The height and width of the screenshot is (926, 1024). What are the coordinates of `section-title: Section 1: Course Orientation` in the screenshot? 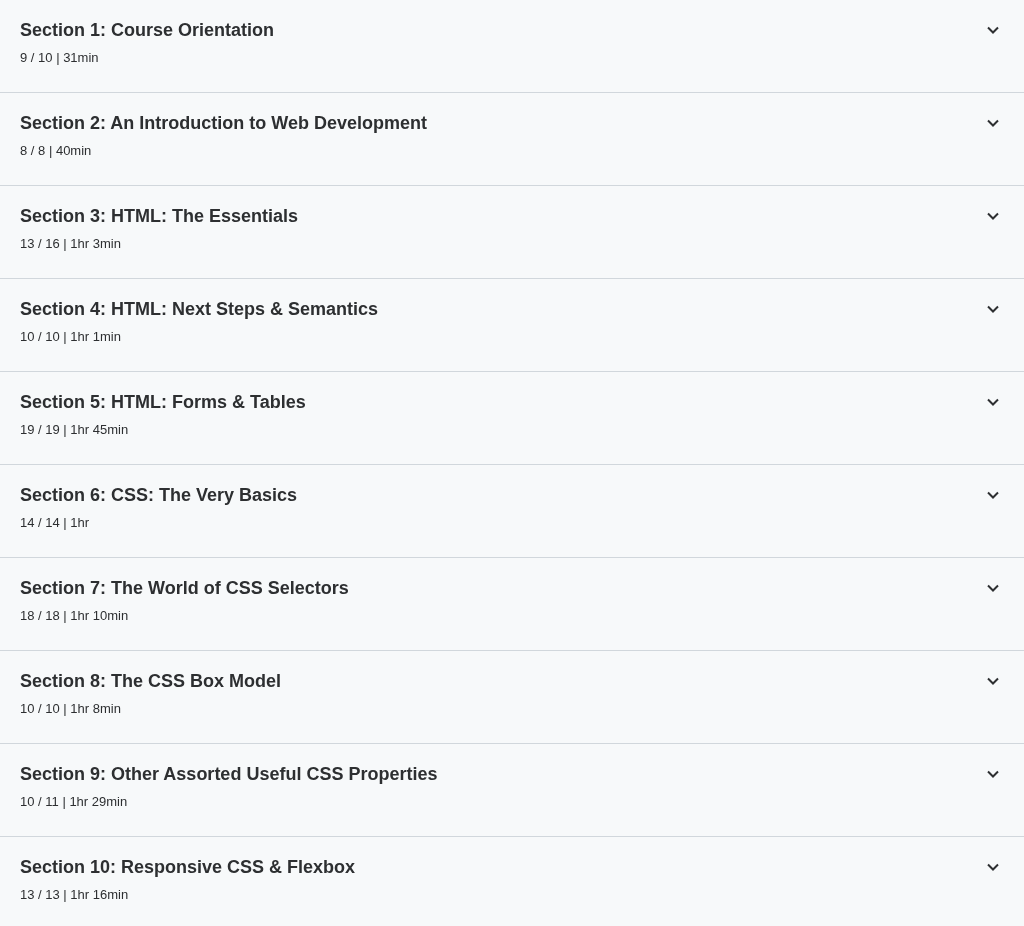 It's located at (147, 30).